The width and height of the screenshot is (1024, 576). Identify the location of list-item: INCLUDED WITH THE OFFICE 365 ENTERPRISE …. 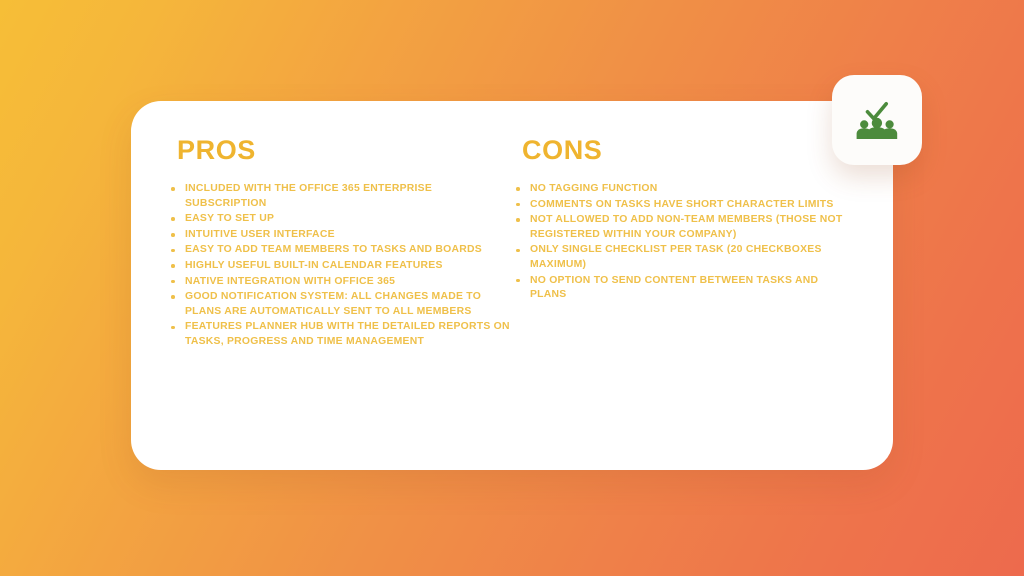
(339, 196).